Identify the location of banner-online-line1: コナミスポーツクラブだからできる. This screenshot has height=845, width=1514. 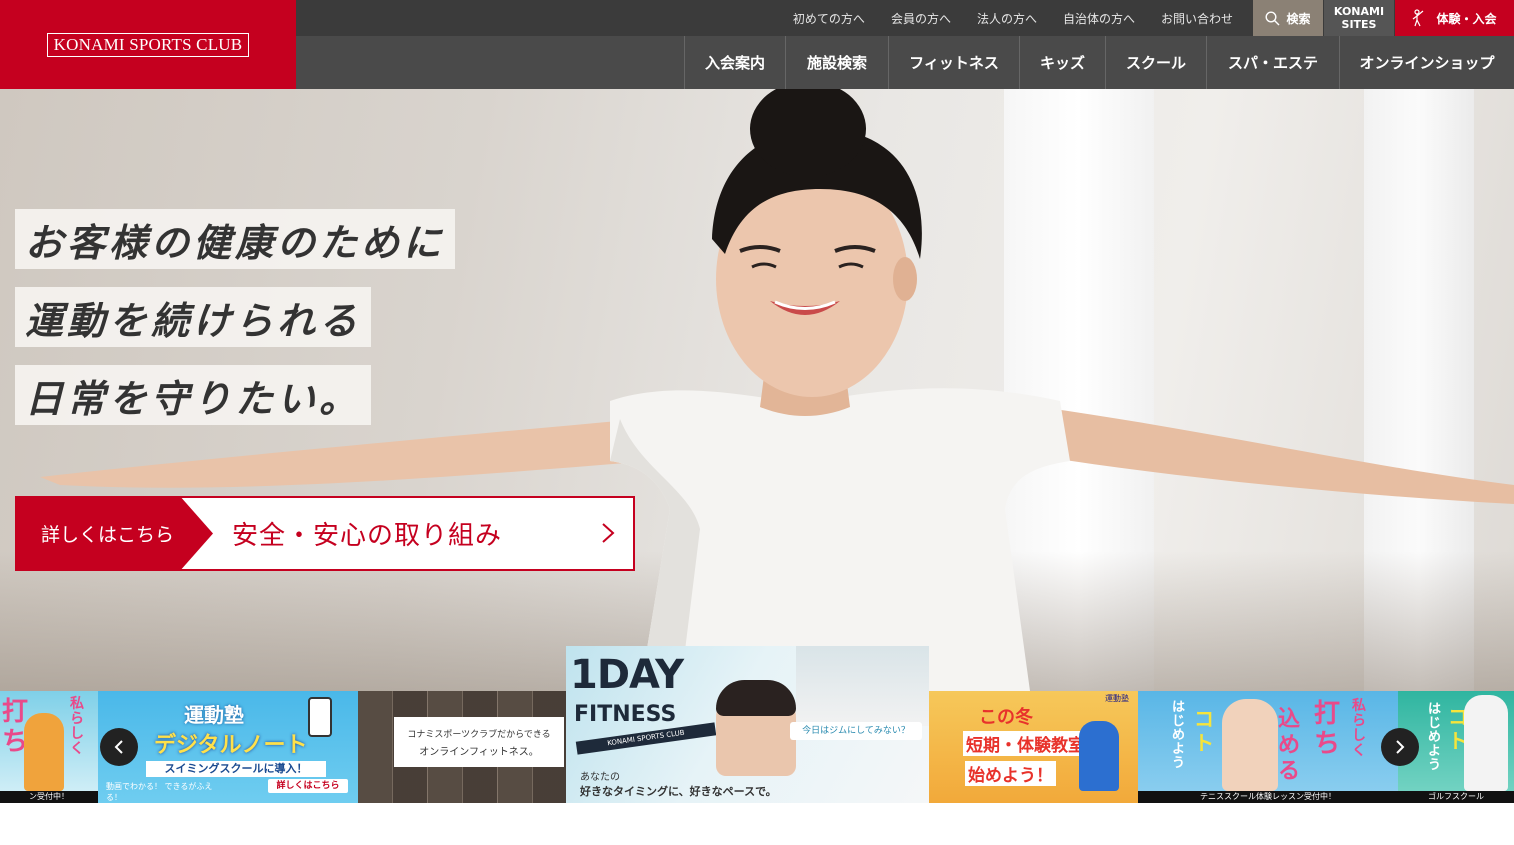
(479, 734).